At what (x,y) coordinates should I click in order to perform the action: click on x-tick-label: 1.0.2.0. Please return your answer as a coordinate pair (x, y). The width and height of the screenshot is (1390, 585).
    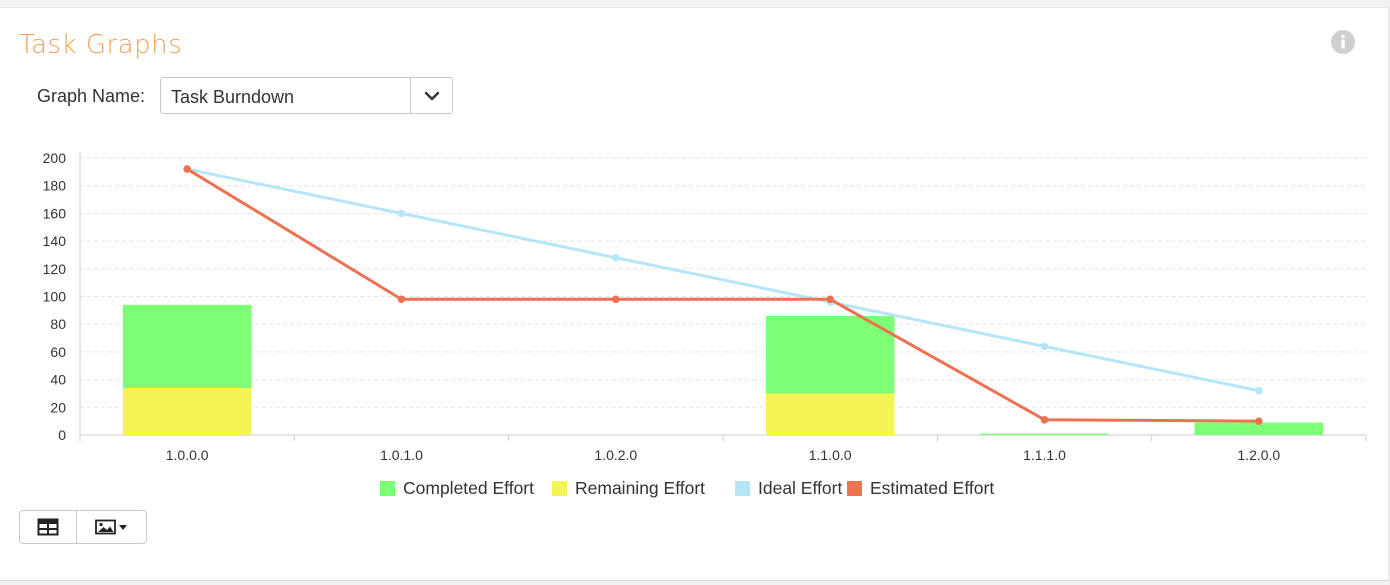
    Looking at the image, I should click on (615, 455).